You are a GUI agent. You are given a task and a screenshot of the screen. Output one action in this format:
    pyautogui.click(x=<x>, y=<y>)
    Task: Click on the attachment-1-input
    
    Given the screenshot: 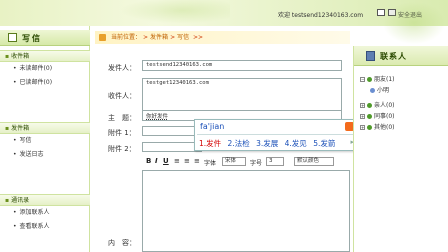 What is the action you would take?
    pyautogui.click(x=172, y=131)
    